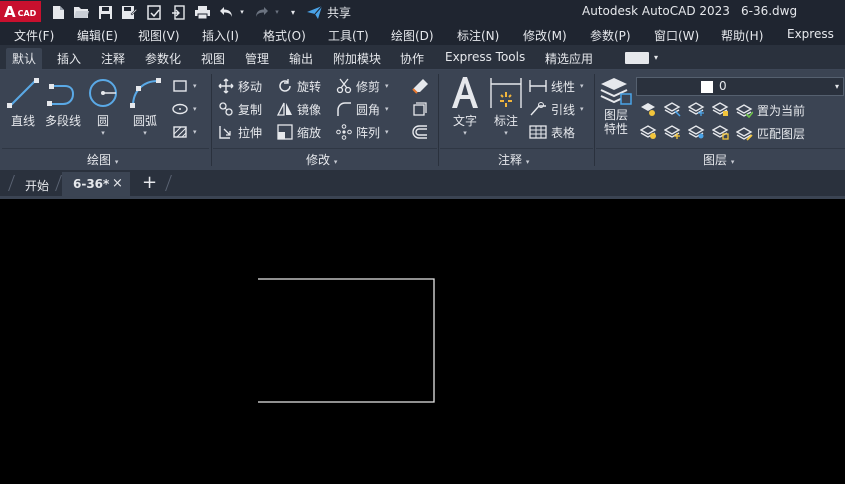  I want to click on layer-on-icon, so click(696, 132).